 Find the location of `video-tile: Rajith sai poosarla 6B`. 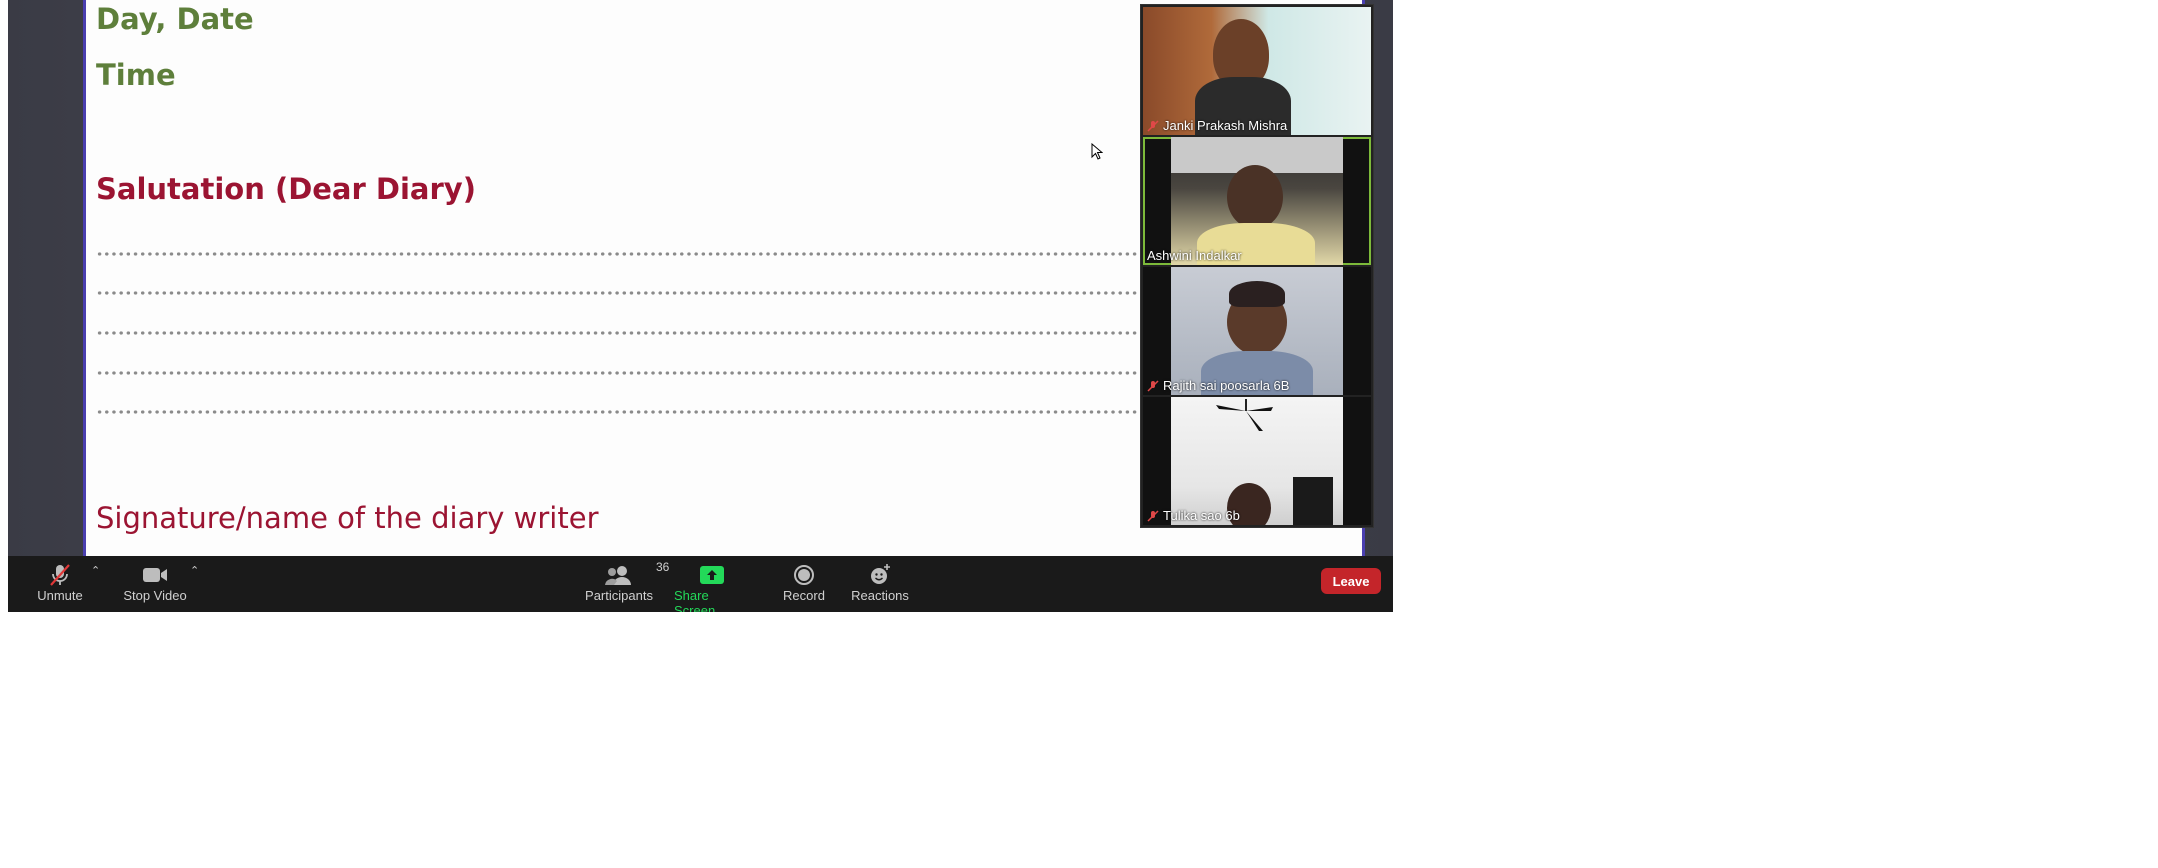

video-tile: Rajith sai poosarla 6B is located at coordinates (1257, 331).